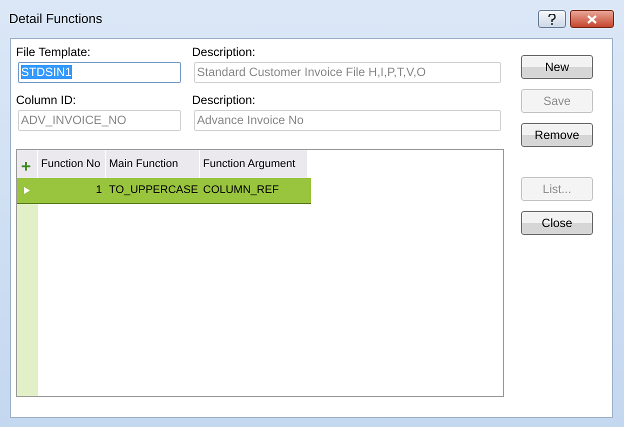 This screenshot has height=427, width=624. Describe the element at coordinates (254, 164) in the screenshot. I see `column-header: Function Argument` at that location.